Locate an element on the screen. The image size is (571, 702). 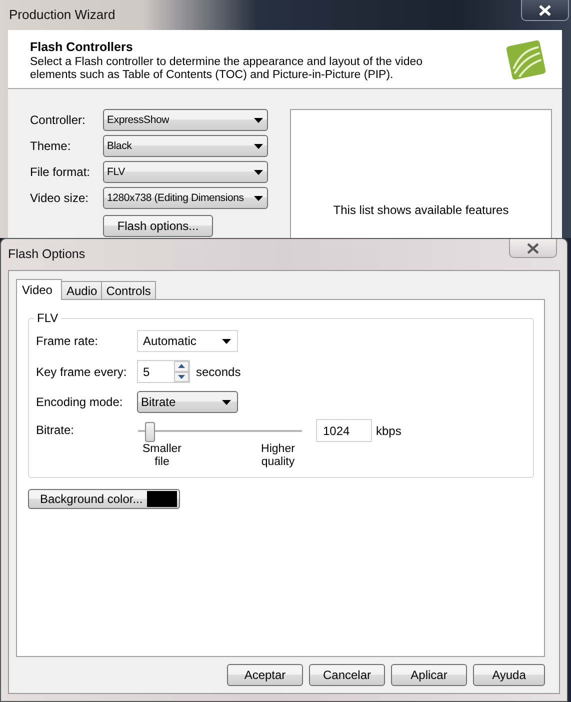
dialog-button: Aplicar is located at coordinates (429, 675).